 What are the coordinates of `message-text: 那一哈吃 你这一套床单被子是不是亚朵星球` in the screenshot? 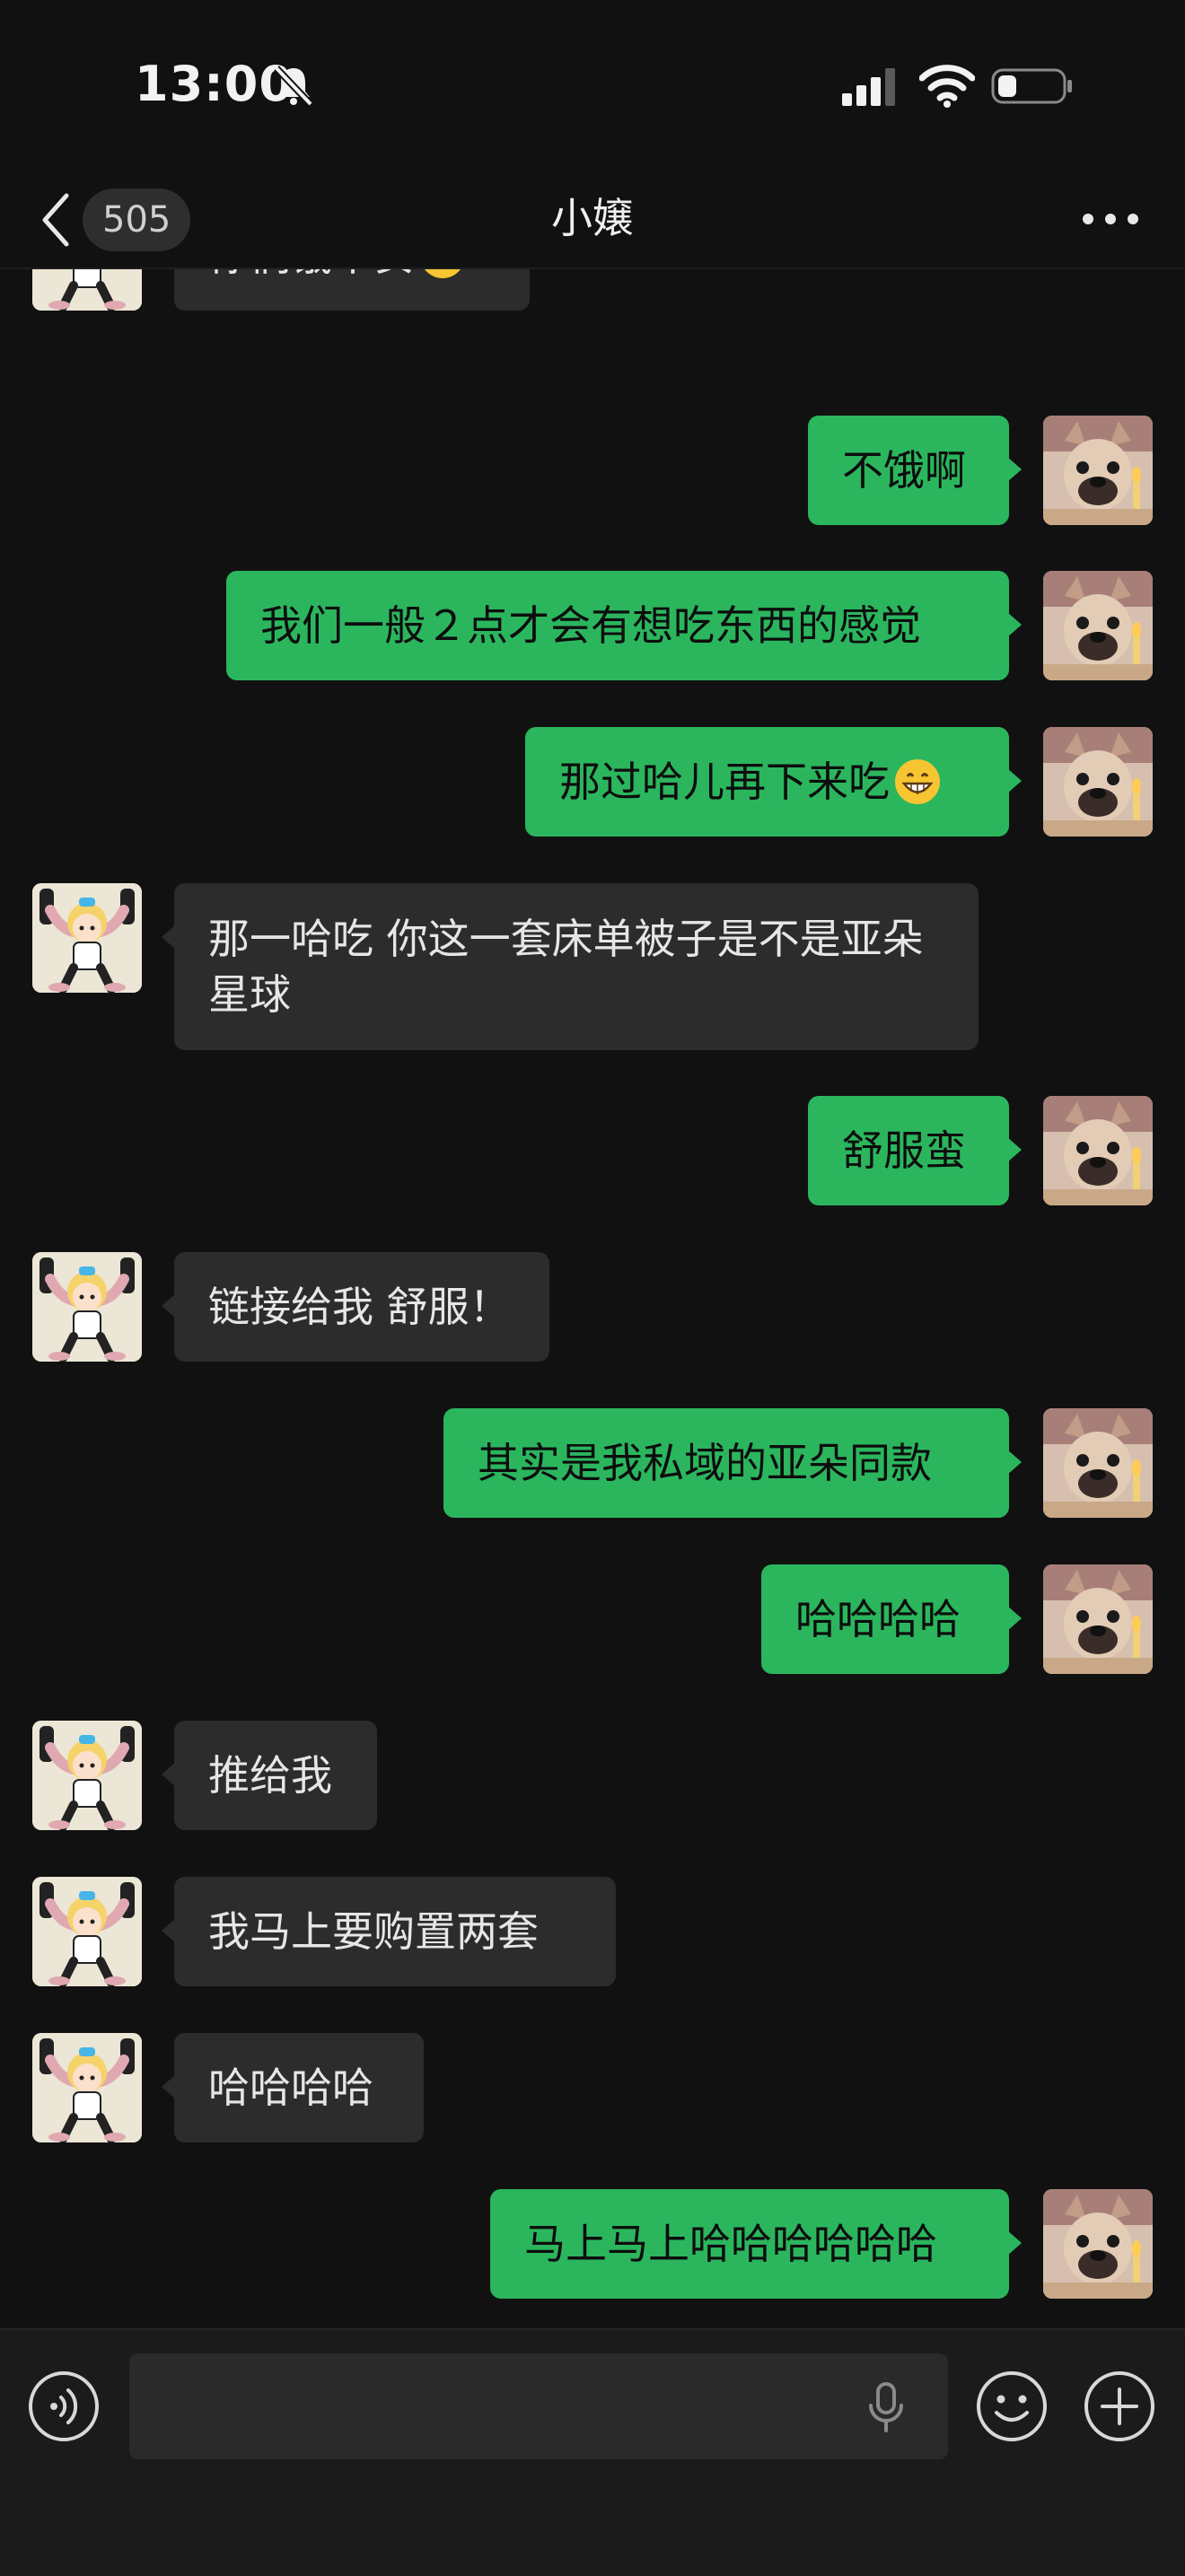 It's located at (566, 967).